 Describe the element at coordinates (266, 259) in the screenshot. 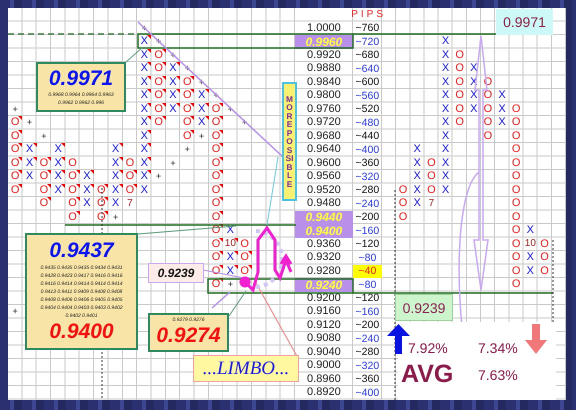

I see `zigzag-arrow` at that location.